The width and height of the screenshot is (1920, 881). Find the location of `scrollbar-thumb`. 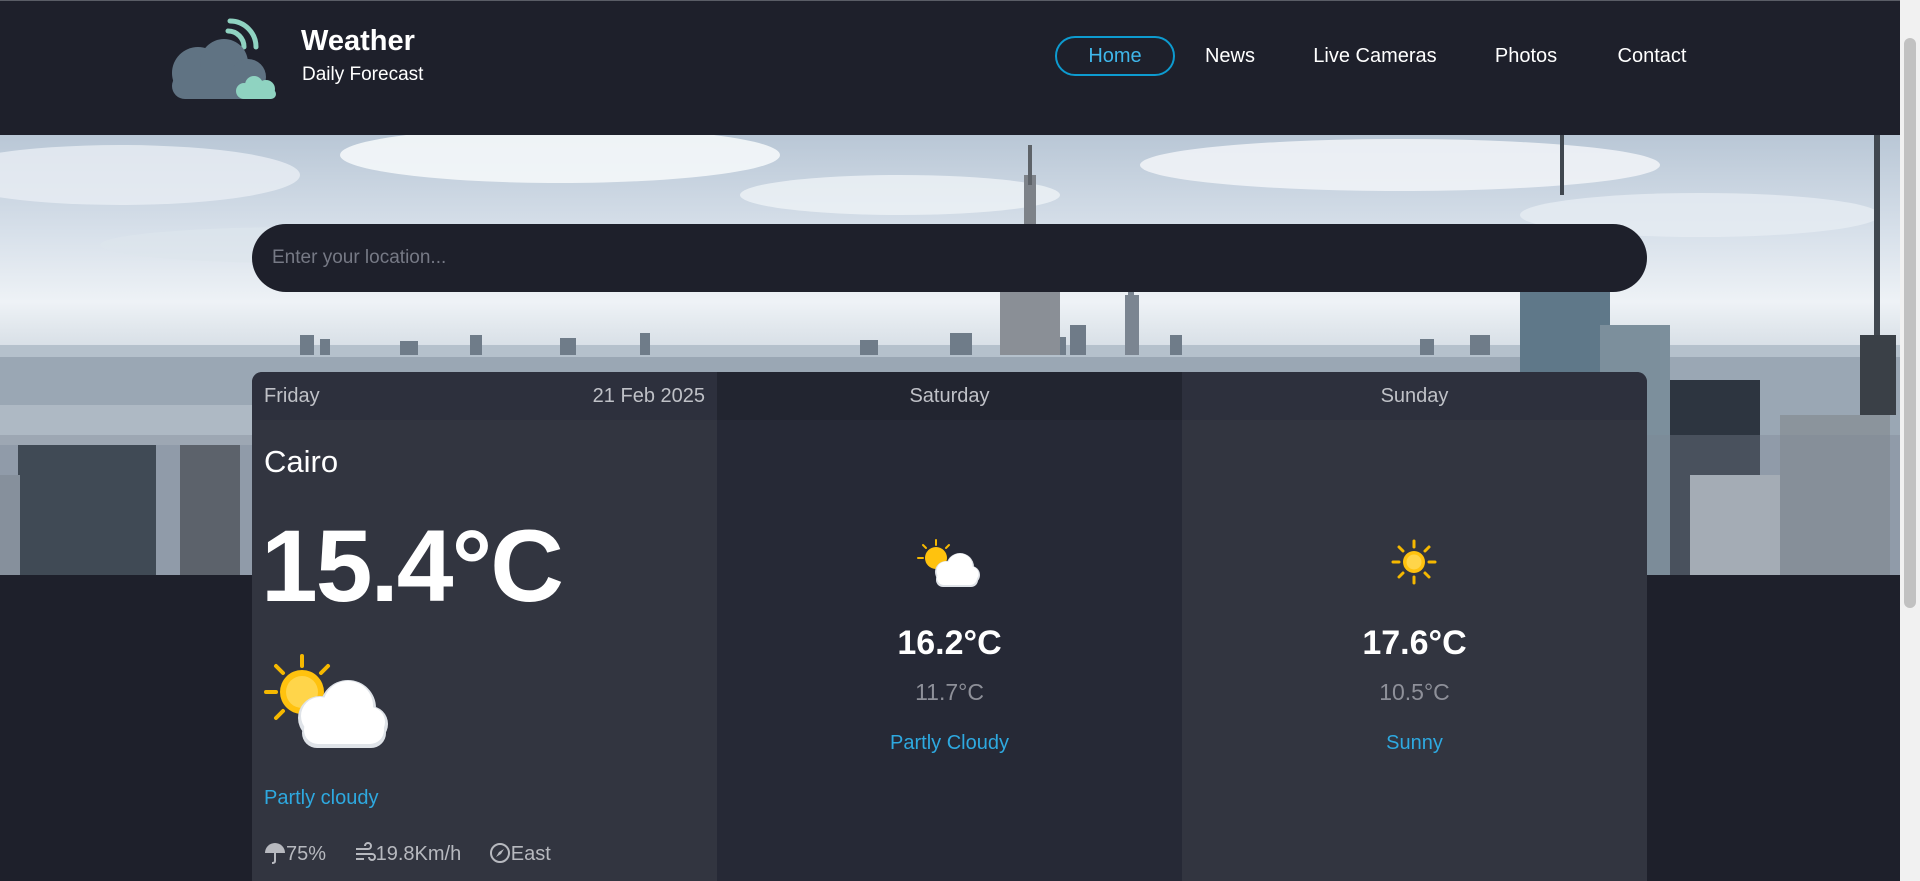

scrollbar-thumb is located at coordinates (1910, 323).